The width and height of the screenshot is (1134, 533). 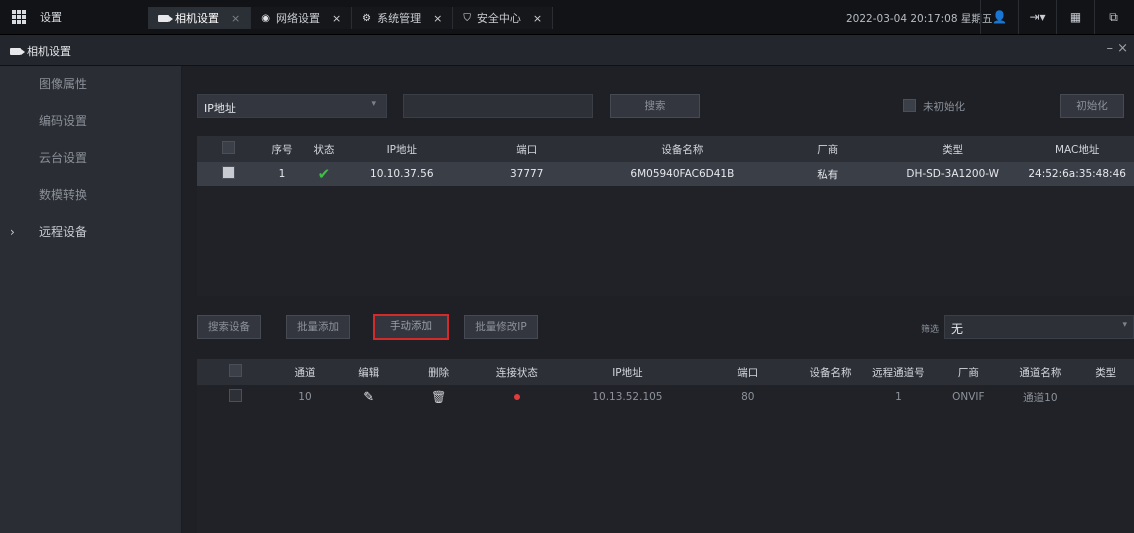 What do you see at coordinates (1077, 174) in the screenshot?
I see `cell-mac: 24:52:6a:35:48:46` at bounding box center [1077, 174].